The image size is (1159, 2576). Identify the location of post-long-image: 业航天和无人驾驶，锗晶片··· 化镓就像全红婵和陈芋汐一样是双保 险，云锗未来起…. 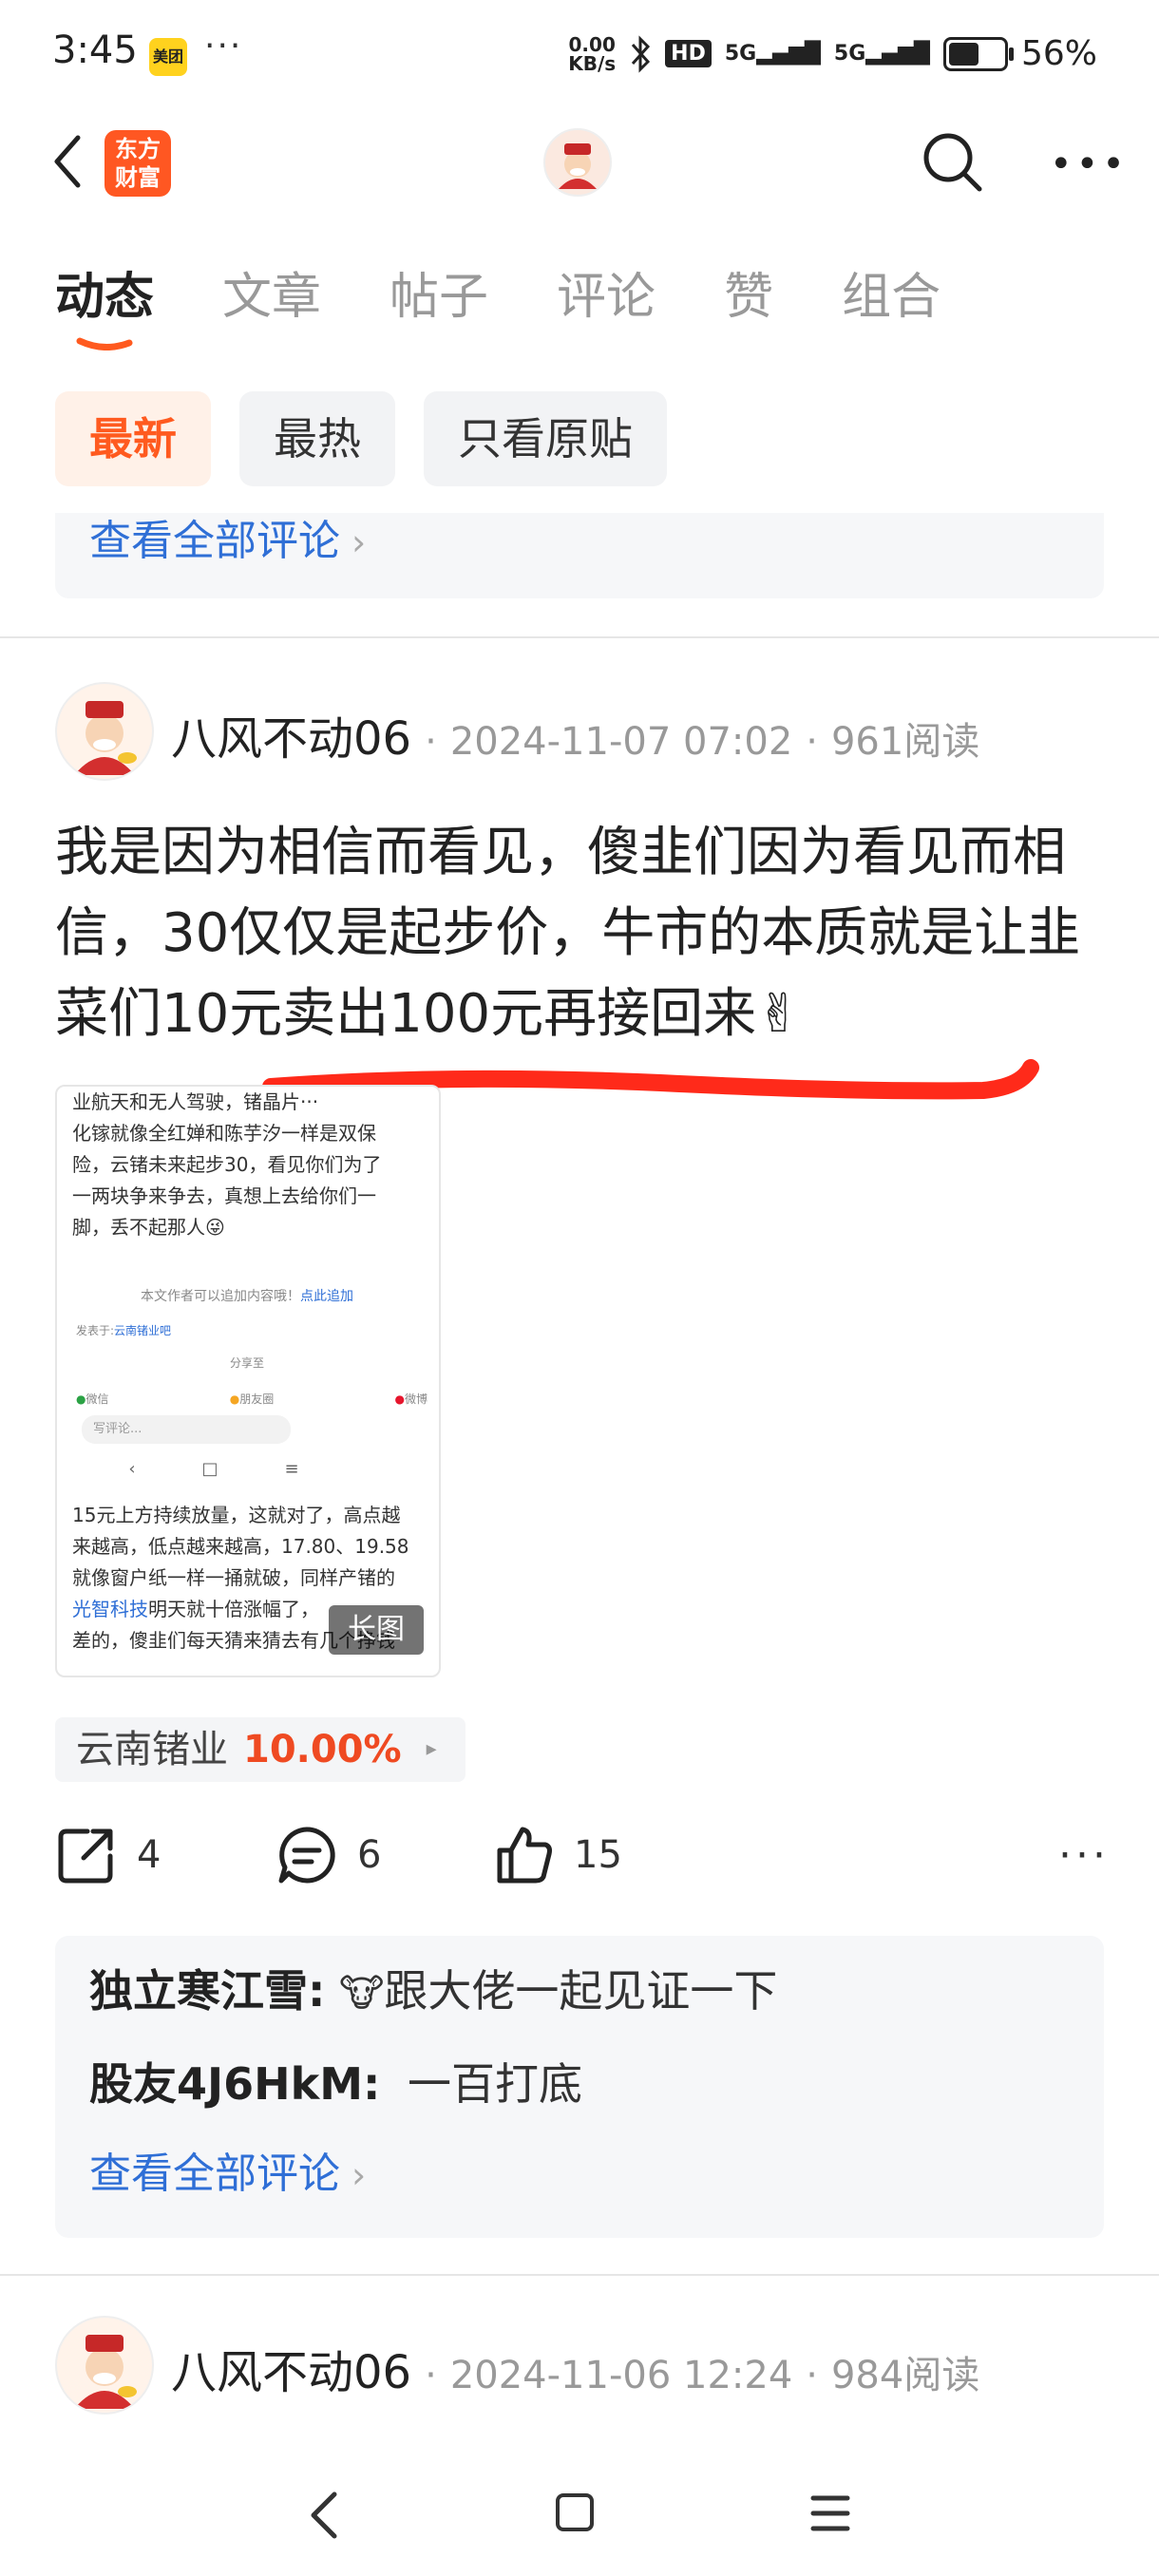
(248, 1381).